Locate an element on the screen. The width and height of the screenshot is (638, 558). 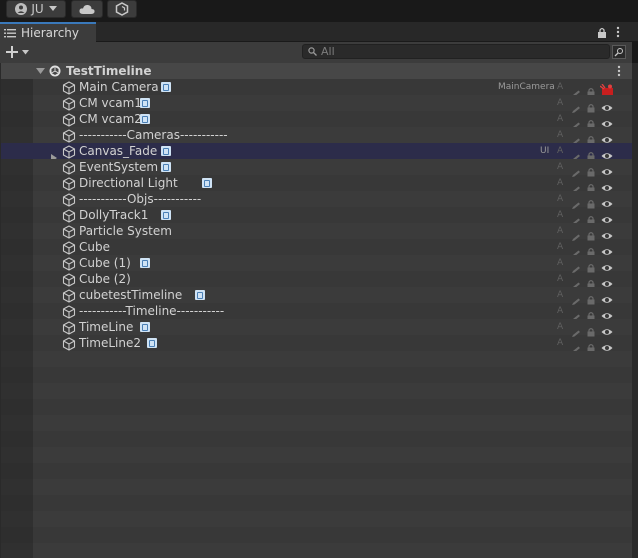
create-dropdown is located at coordinates (18, 52).